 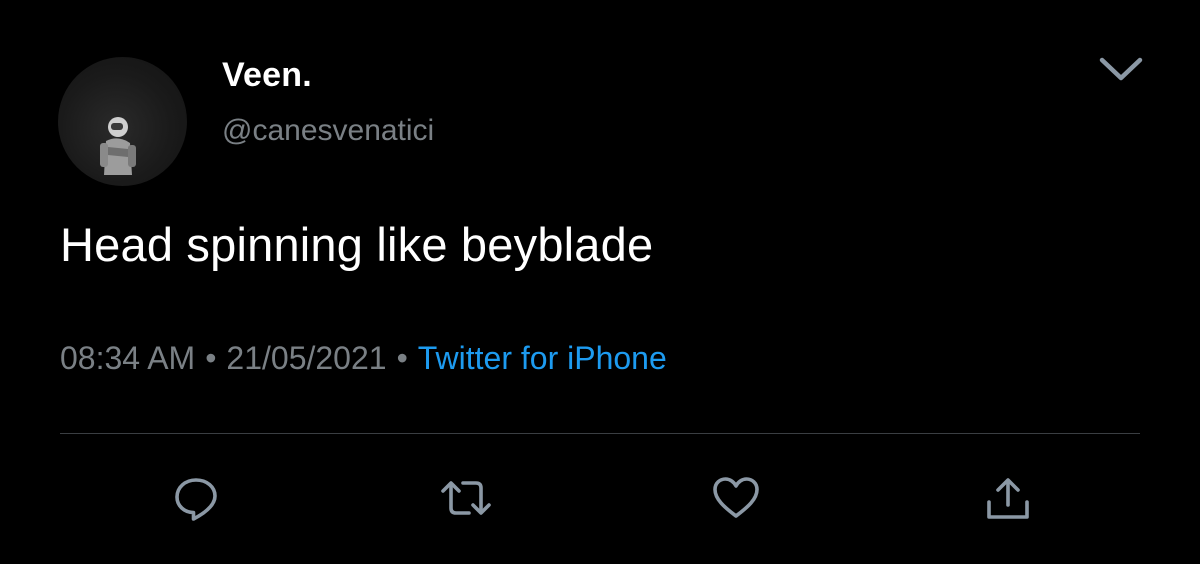 I want to click on divider, so click(x=600, y=433).